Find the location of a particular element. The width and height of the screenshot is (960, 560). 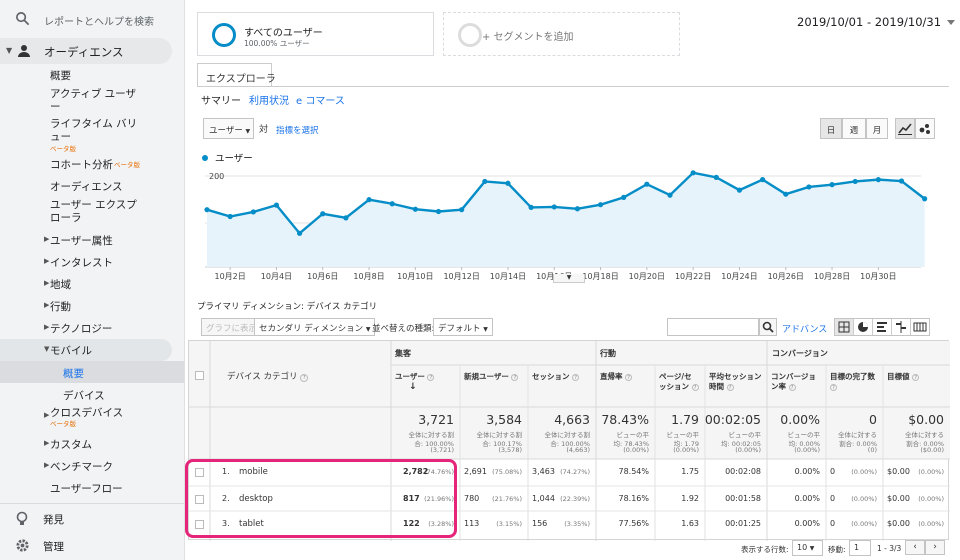

metric-select: ユーザー ▼ is located at coordinates (228, 128).